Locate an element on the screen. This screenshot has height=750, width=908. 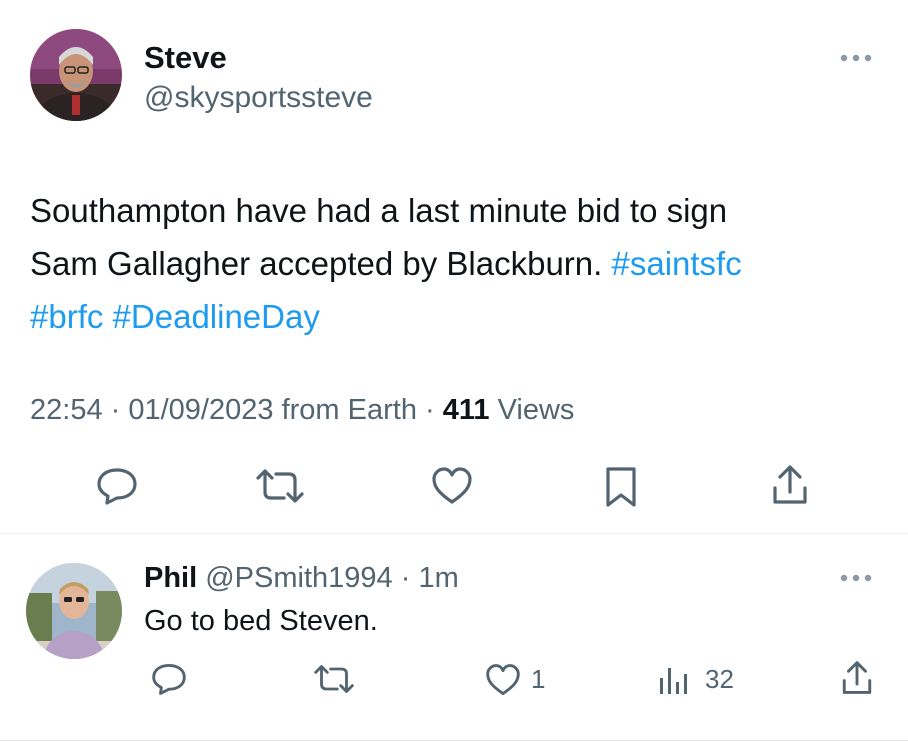
reply-reply-icon is located at coordinates (169, 679).